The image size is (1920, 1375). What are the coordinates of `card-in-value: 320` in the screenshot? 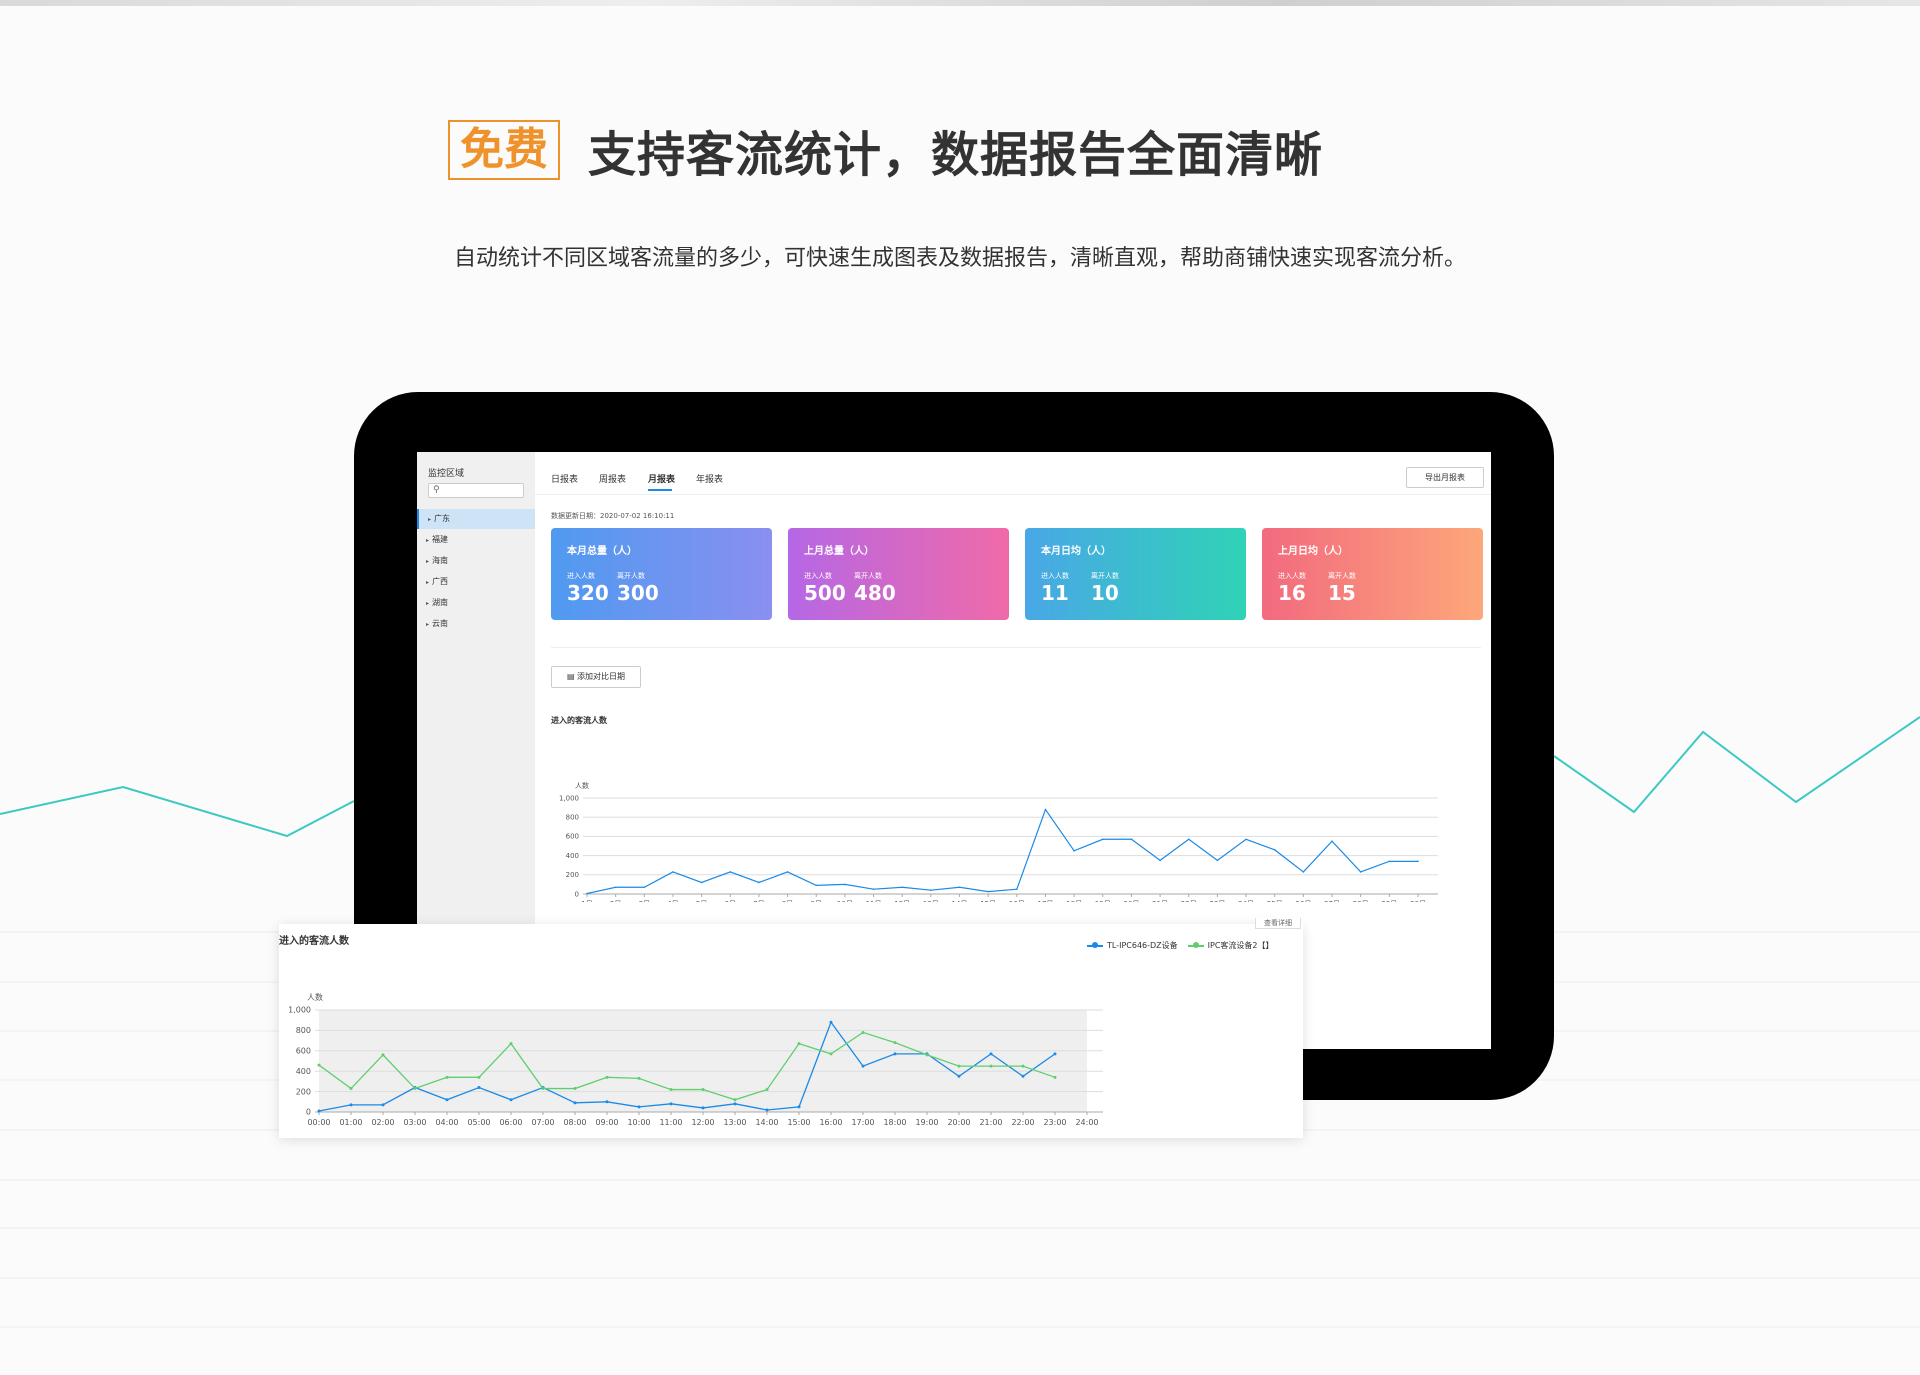 It's located at (588, 593).